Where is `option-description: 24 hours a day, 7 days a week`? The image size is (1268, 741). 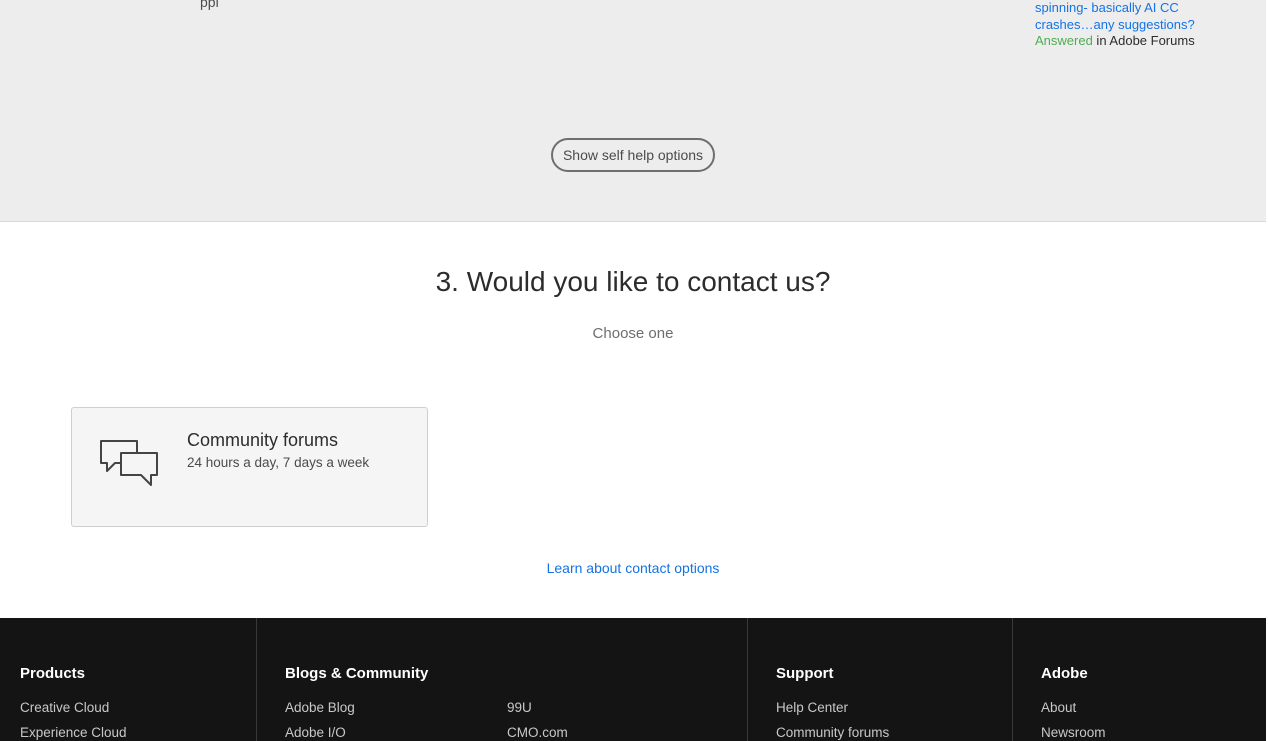
option-description: 24 hours a day, 7 days a week is located at coordinates (278, 462).